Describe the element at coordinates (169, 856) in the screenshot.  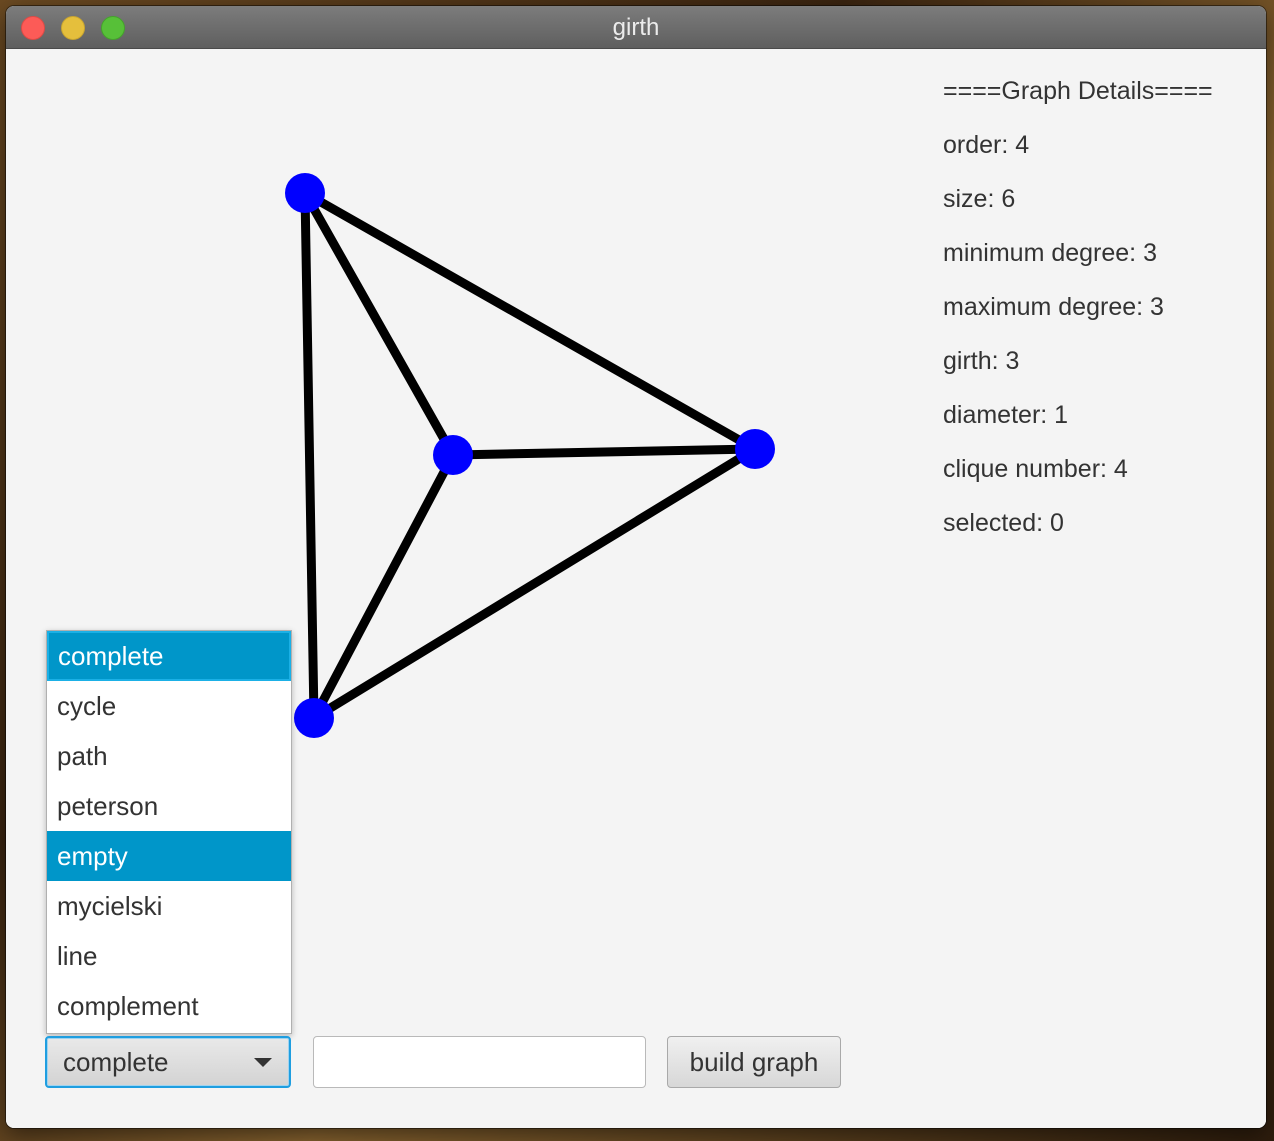
I see `dropdown-option-empty: empty` at that location.